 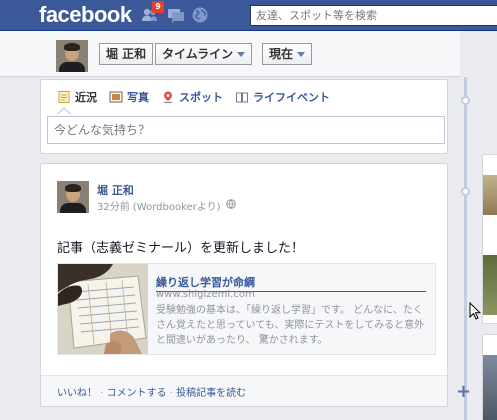 What do you see at coordinates (138, 97) in the screenshot?
I see `tab-photo-label: 写真` at bounding box center [138, 97].